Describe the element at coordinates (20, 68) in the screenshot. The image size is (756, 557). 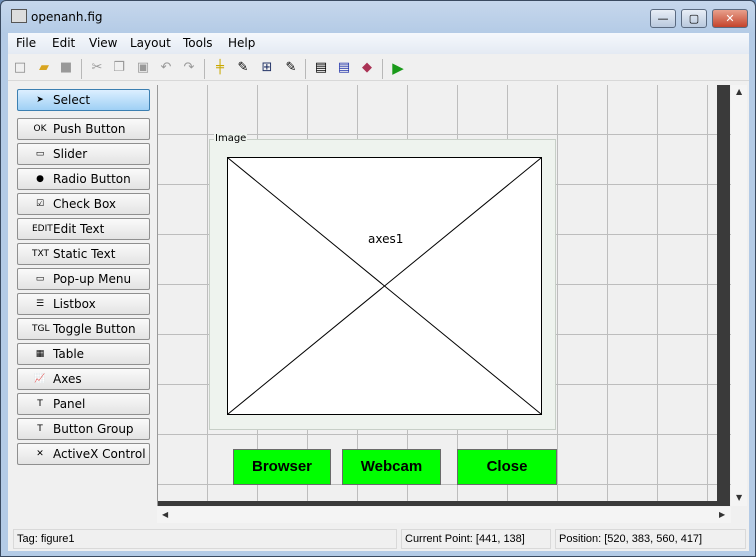
I see `new-icon: □` at that location.